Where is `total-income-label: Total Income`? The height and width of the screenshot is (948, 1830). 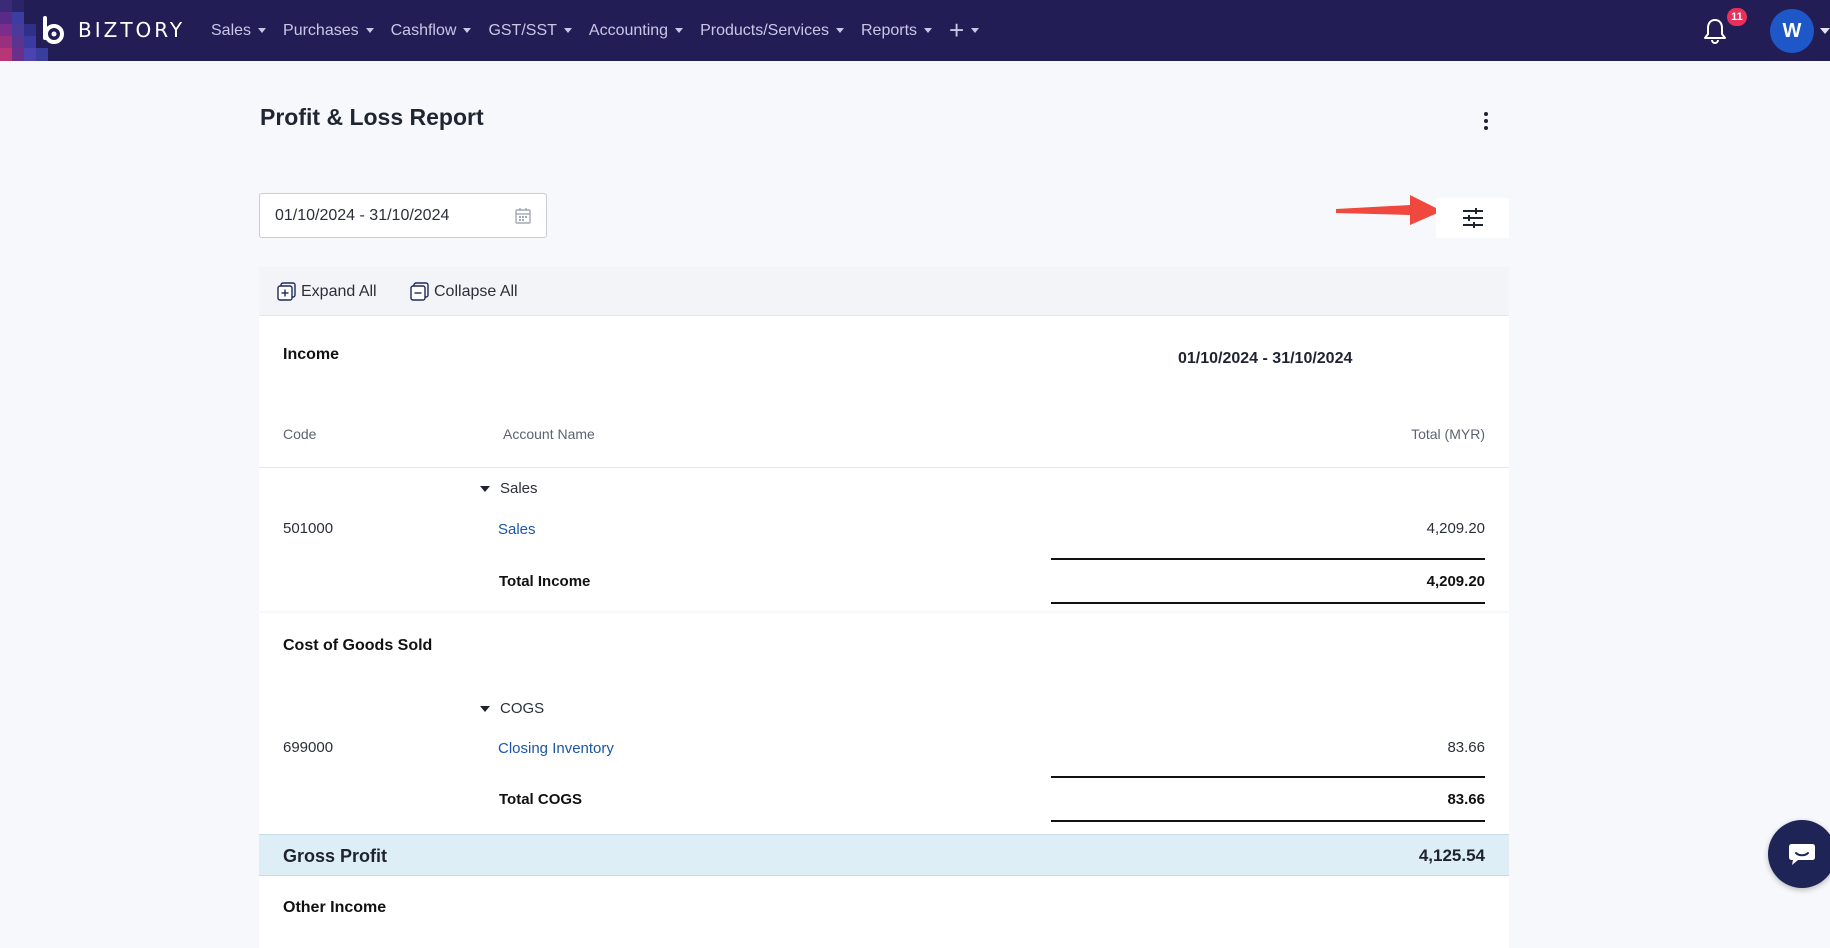 total-income-label: Total Income is located at coordinates (545, 581).